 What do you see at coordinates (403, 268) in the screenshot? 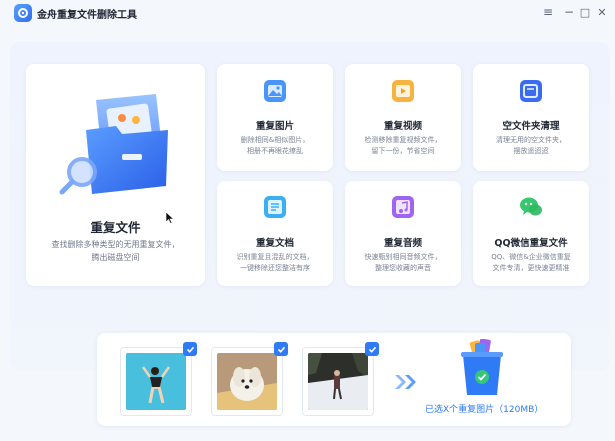
I see `card-desc-line2: 整理您收藏的声音` at bounding box center [403, 268].